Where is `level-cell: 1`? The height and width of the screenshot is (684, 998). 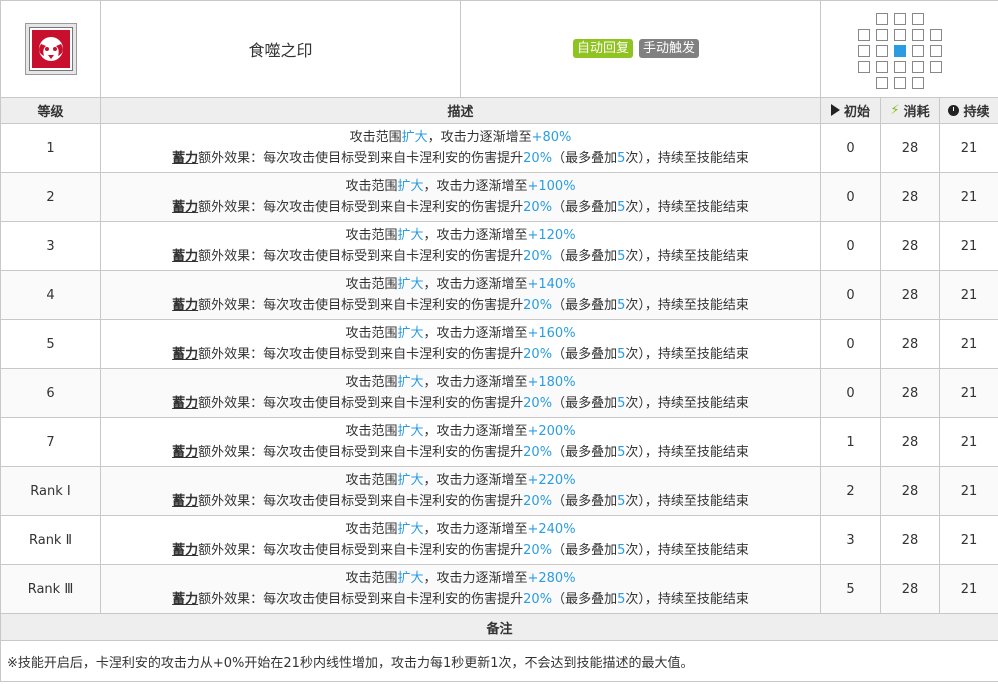
level-cell: 1 is located at coordinates (50, 148).